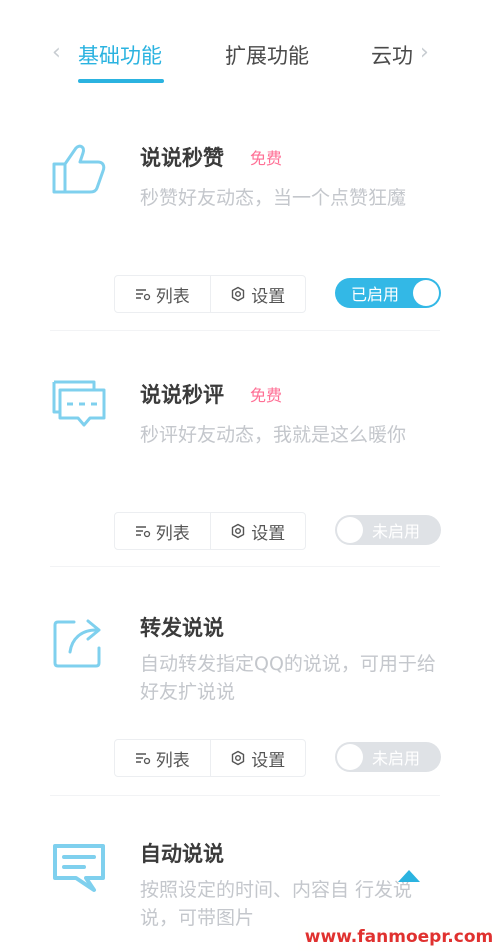 The height and width of the screenshot is (951, 500). What do you see at coordinates (79, 169) in the screenshot?
I see `thumbs-up-icon` at bounding box center [79, 169].